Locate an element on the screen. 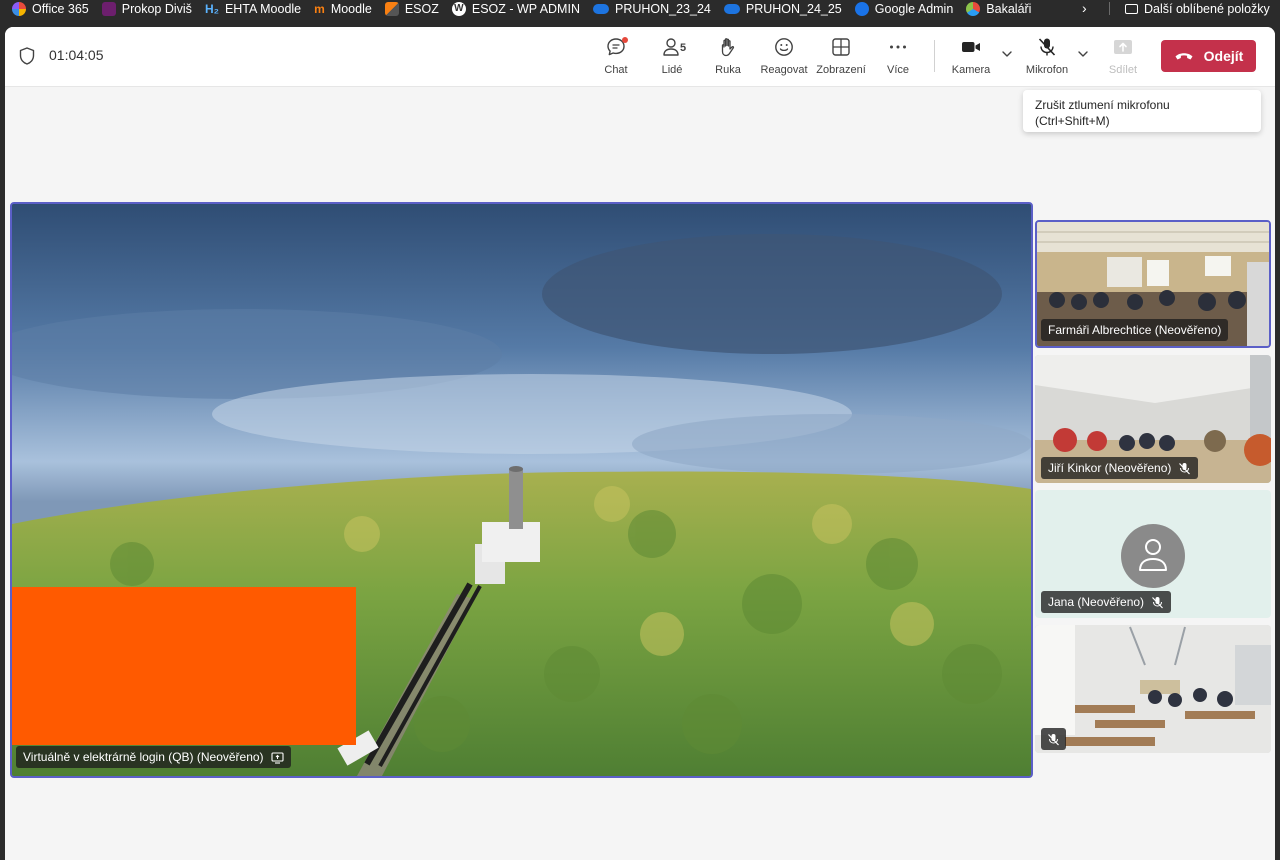 The width and height of the screenshot is (1280, 860). participant-name-tag: Jana (Neověřeno) is located at coordinates (1106, 602).